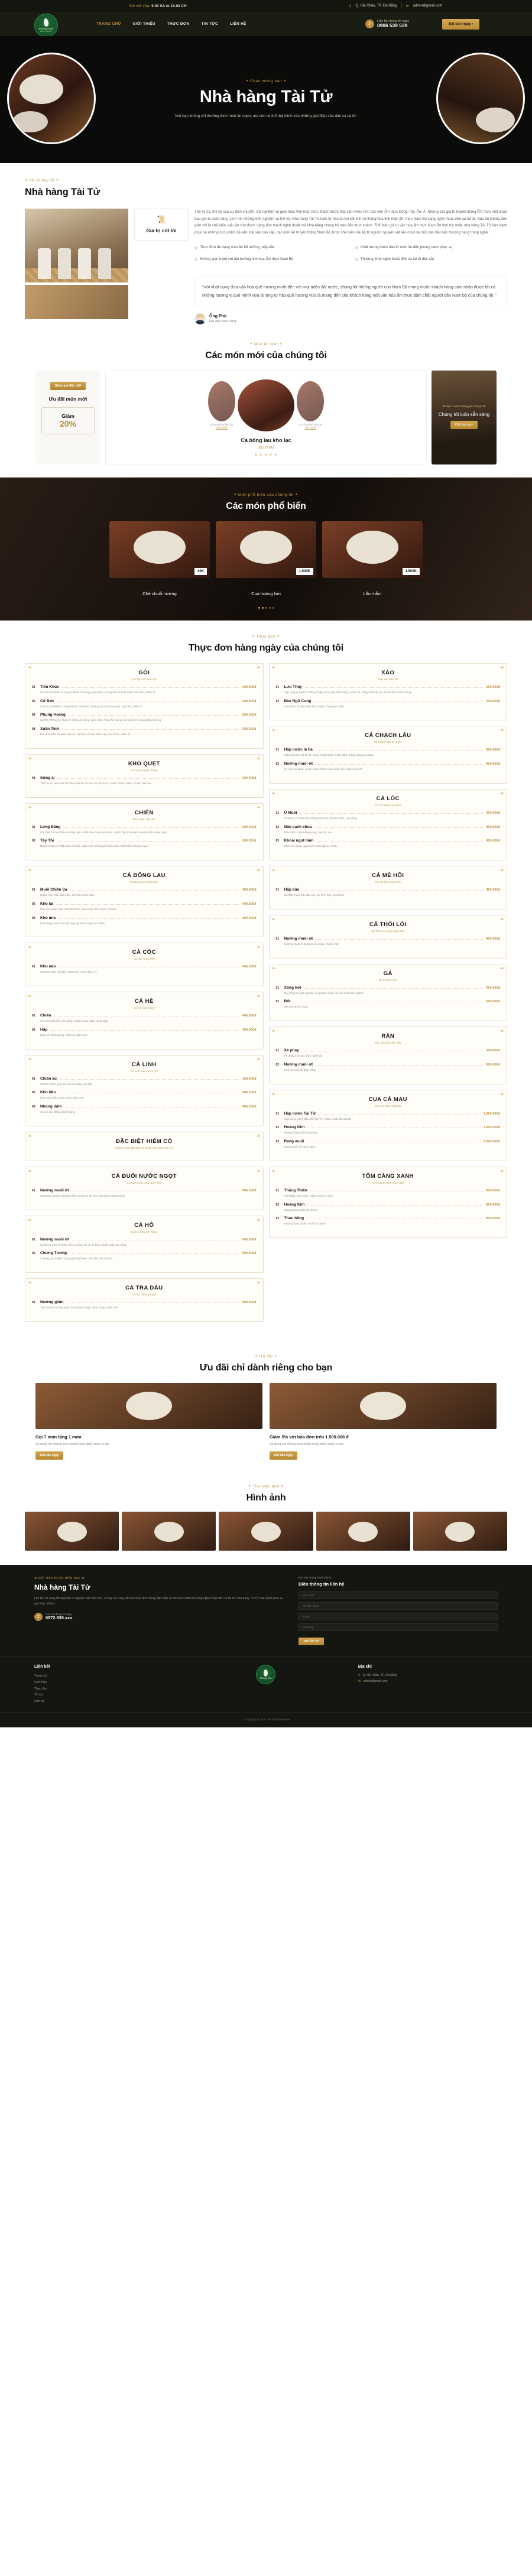 The width and height of the screenshot is (532, 2576). I want to click on message-field: Nội dung, so click(399, 1627).